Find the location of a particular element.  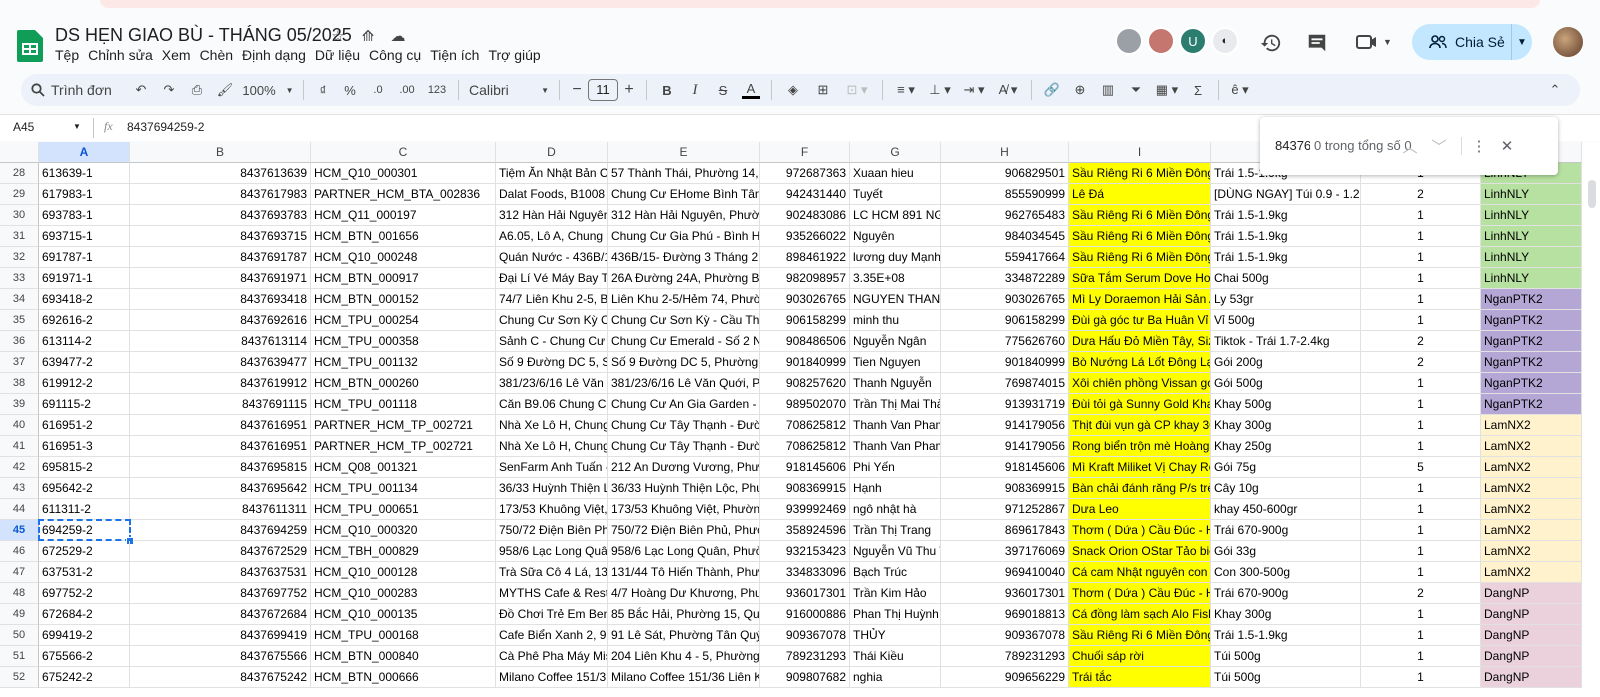

cell-a: 695815-2 is located at coordinates (84, 467).